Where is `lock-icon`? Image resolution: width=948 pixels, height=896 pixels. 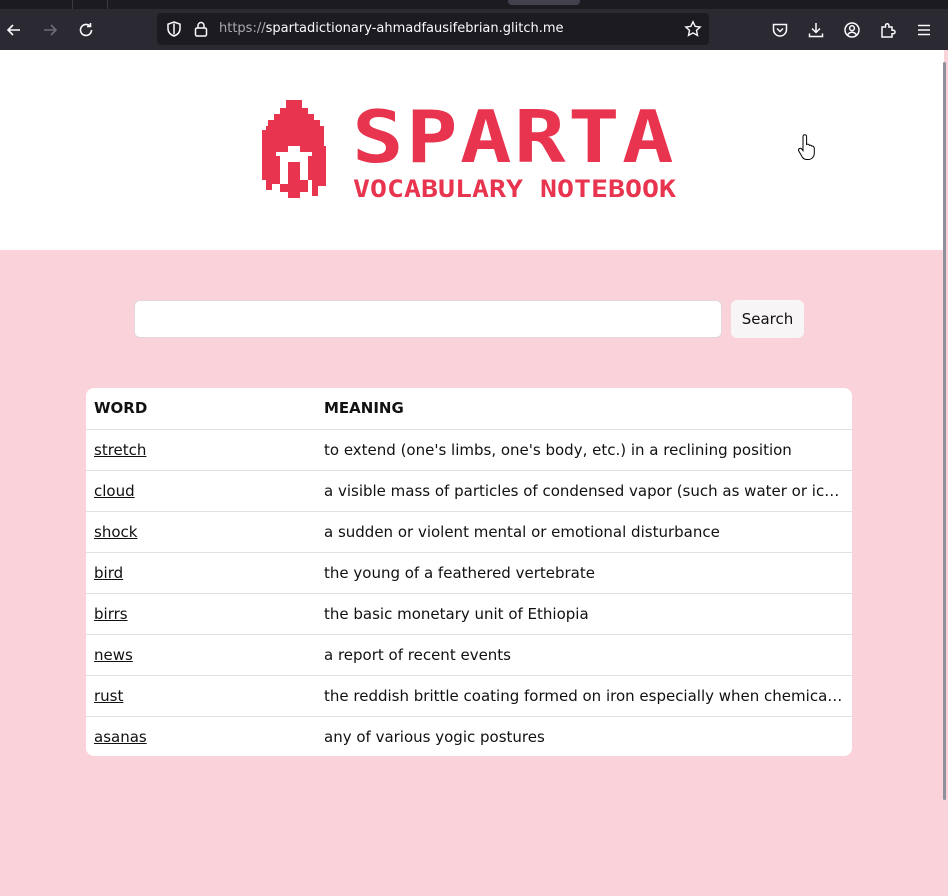
lock-icon is located at coordinates (201, 29).